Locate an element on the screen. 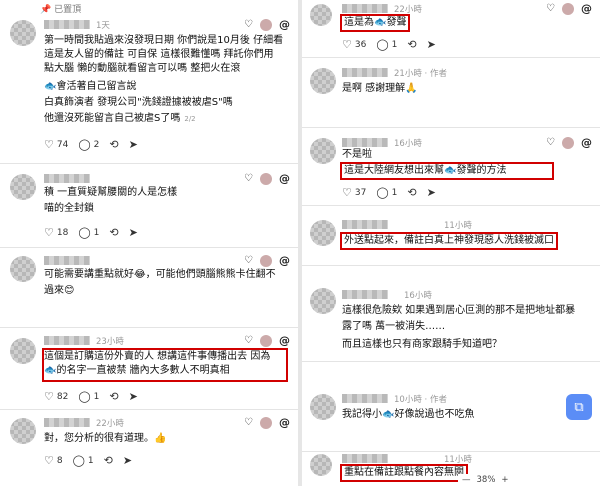  post-actions: ♡ 74 ◯ 2 ⟲ ➤ is located at coordinates (91, 144).